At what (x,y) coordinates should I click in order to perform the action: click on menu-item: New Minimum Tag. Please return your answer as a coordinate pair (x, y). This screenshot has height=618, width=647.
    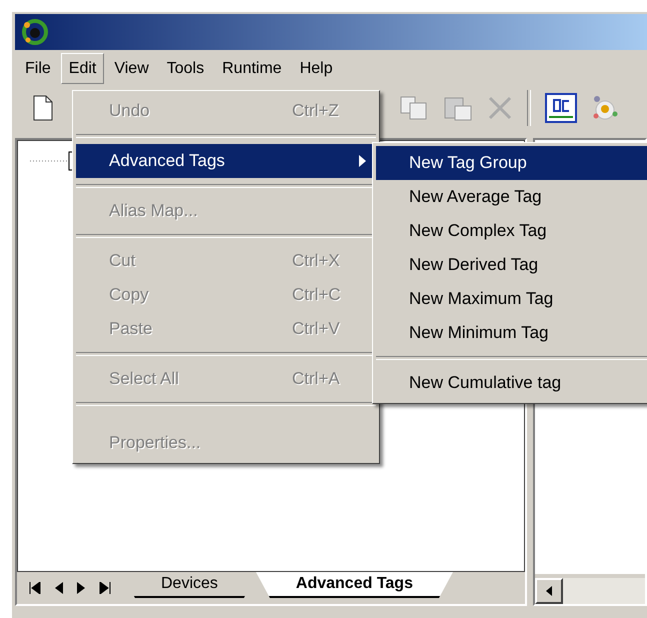
    Looking at the image, I should click on (511, 333).